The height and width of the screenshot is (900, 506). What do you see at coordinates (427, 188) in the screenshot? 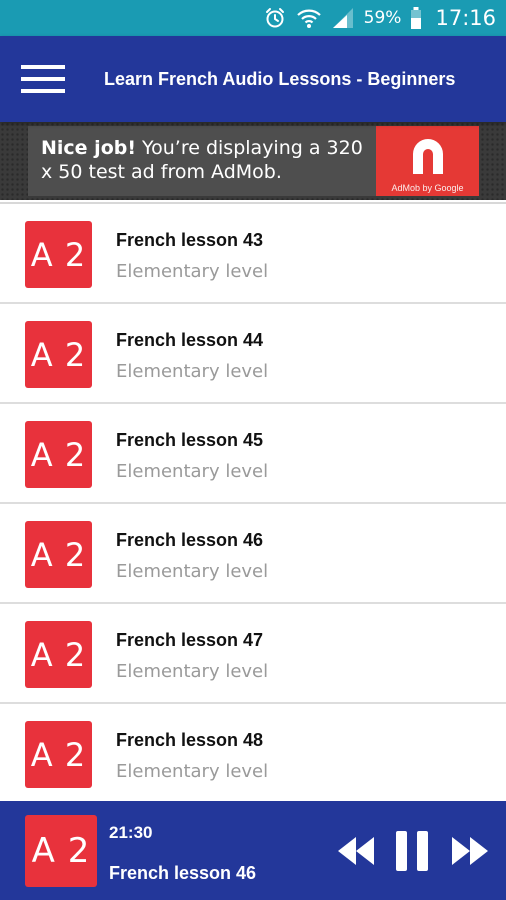
I see `admob-caption: AdMob by Google` at bounding box center [427, 188].